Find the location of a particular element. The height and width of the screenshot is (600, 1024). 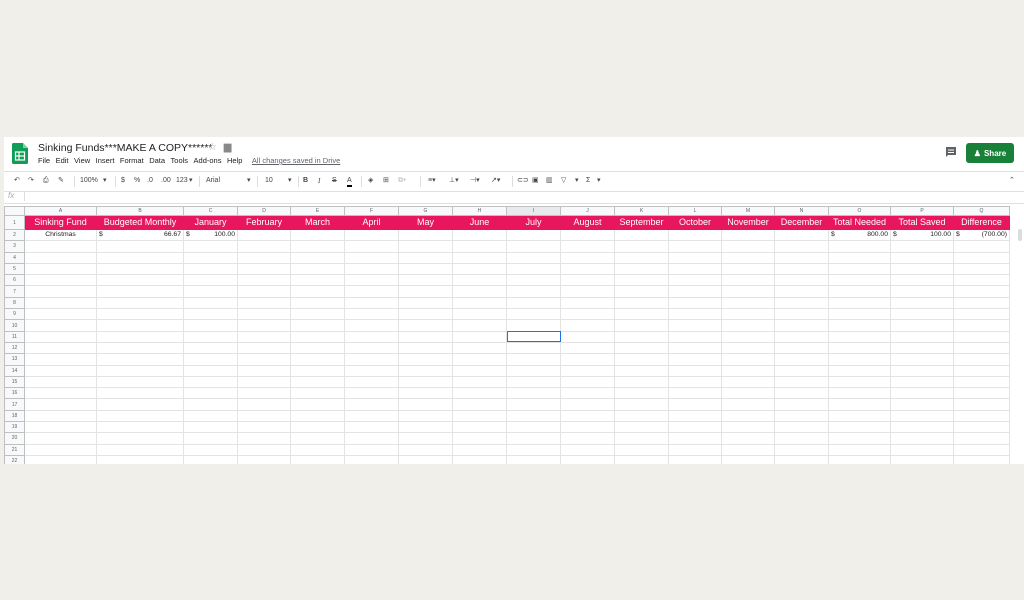

cell: Christmas is located at coordinates (60, 235).